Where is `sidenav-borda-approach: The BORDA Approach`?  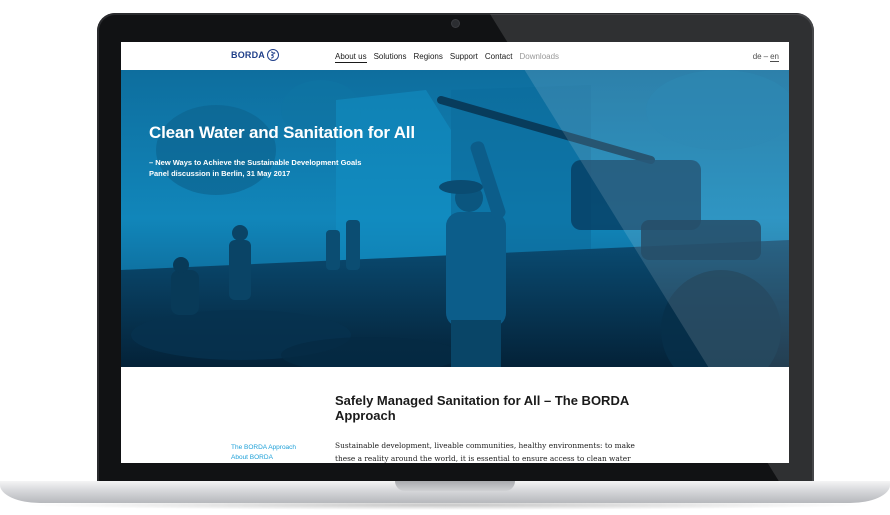
sidenav-borda-approach: The BORDA Approach is located at coordinates (263, 448).